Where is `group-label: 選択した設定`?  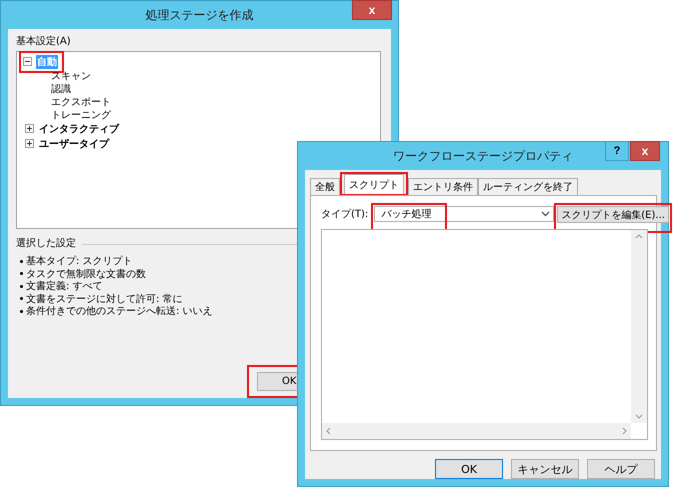 group-label: 選択した設定 is located at coordinates (46, 244).